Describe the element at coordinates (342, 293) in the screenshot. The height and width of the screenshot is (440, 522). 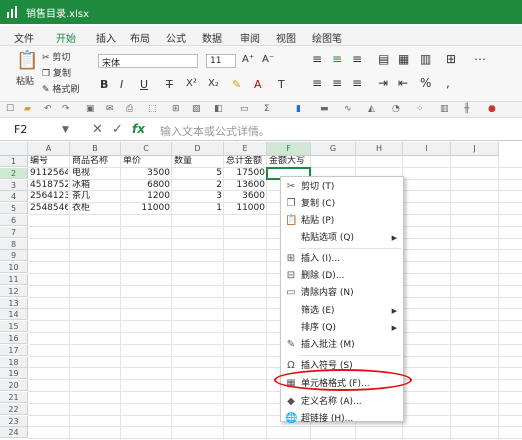
I see `context-menu-item: ▭ 清除内容 (N)` at that location.